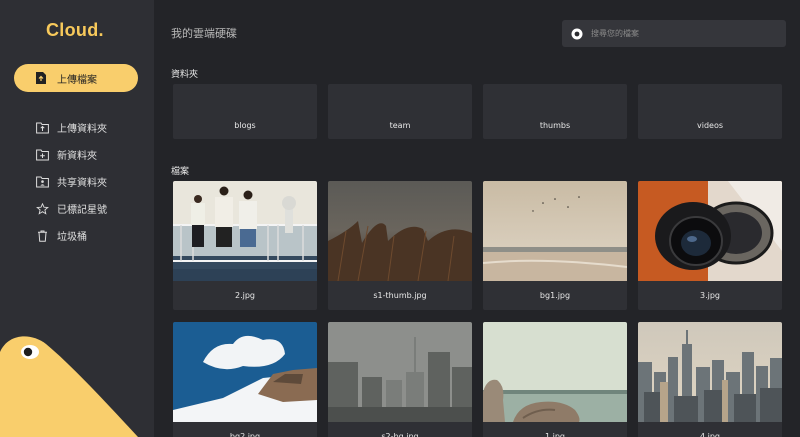  What do you see at coordinates (477, 111) in the screenshot?
I see `folder-grid: blogs team thumbs videos` at bounding box center [477, 111].